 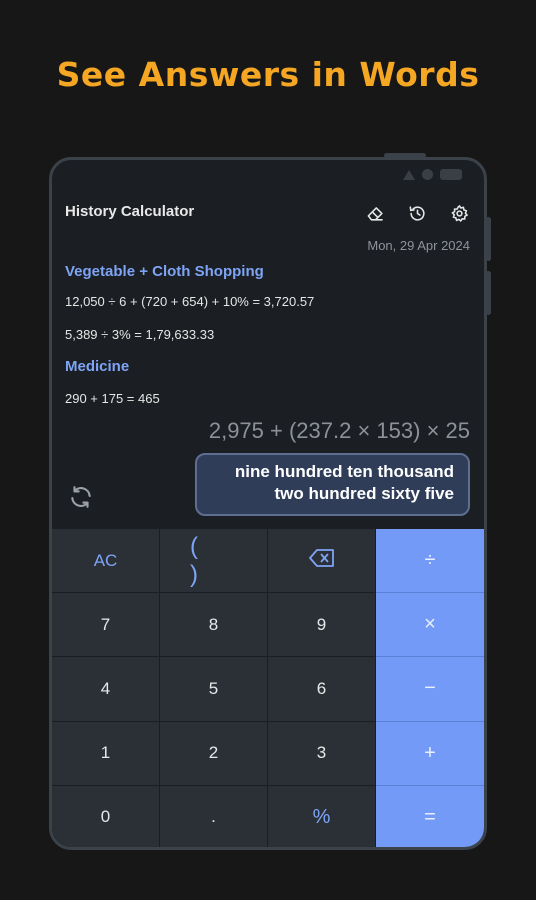 What do you see at coordinates (430, 561) in the screenshot?
I see `divide-button: ÷` at bounding box center [430, 561].